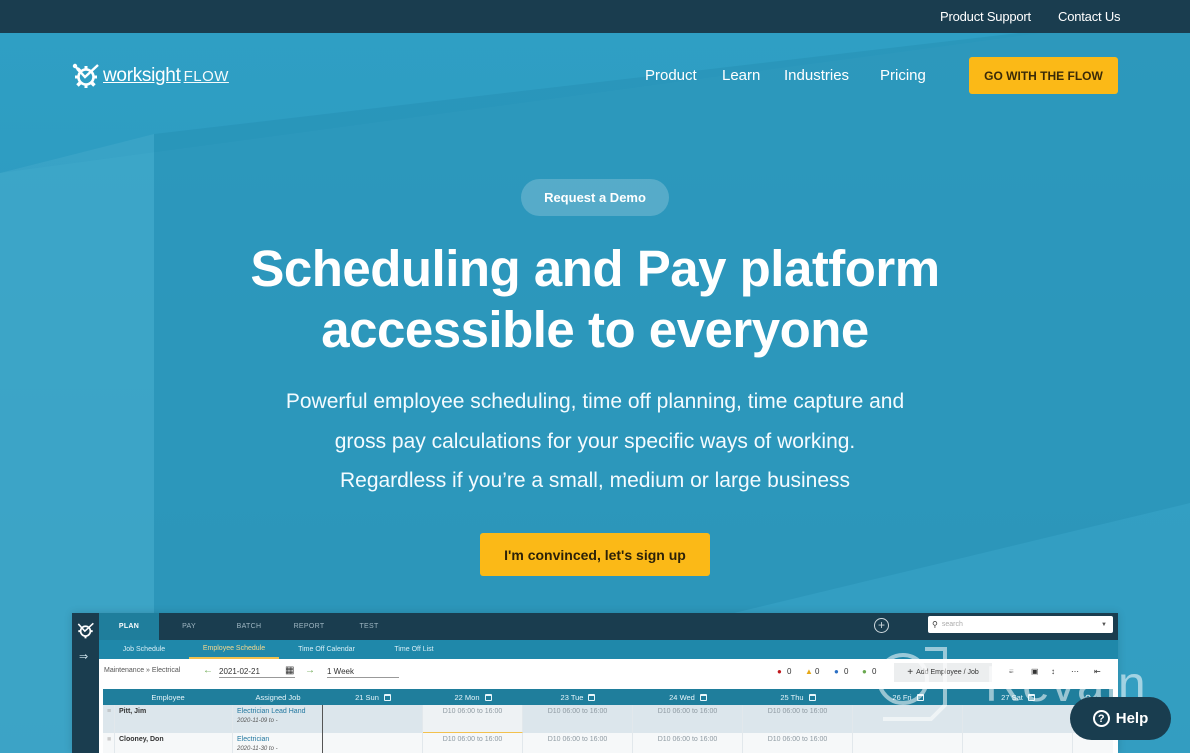 This screenshot has height=753, width=1190. I want to click on filter-icon: ≡, so click(1011, 671).